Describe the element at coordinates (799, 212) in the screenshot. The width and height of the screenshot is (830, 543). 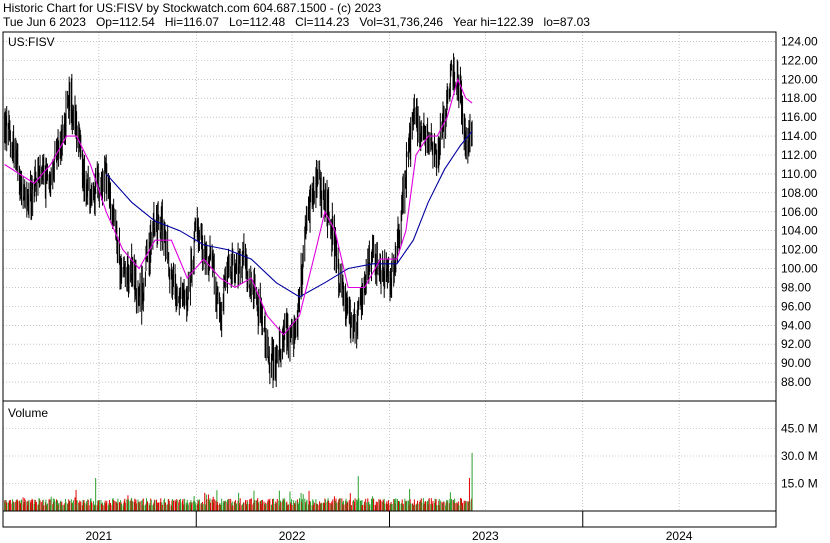
I see `price-tick-label: 106.00` at that location.